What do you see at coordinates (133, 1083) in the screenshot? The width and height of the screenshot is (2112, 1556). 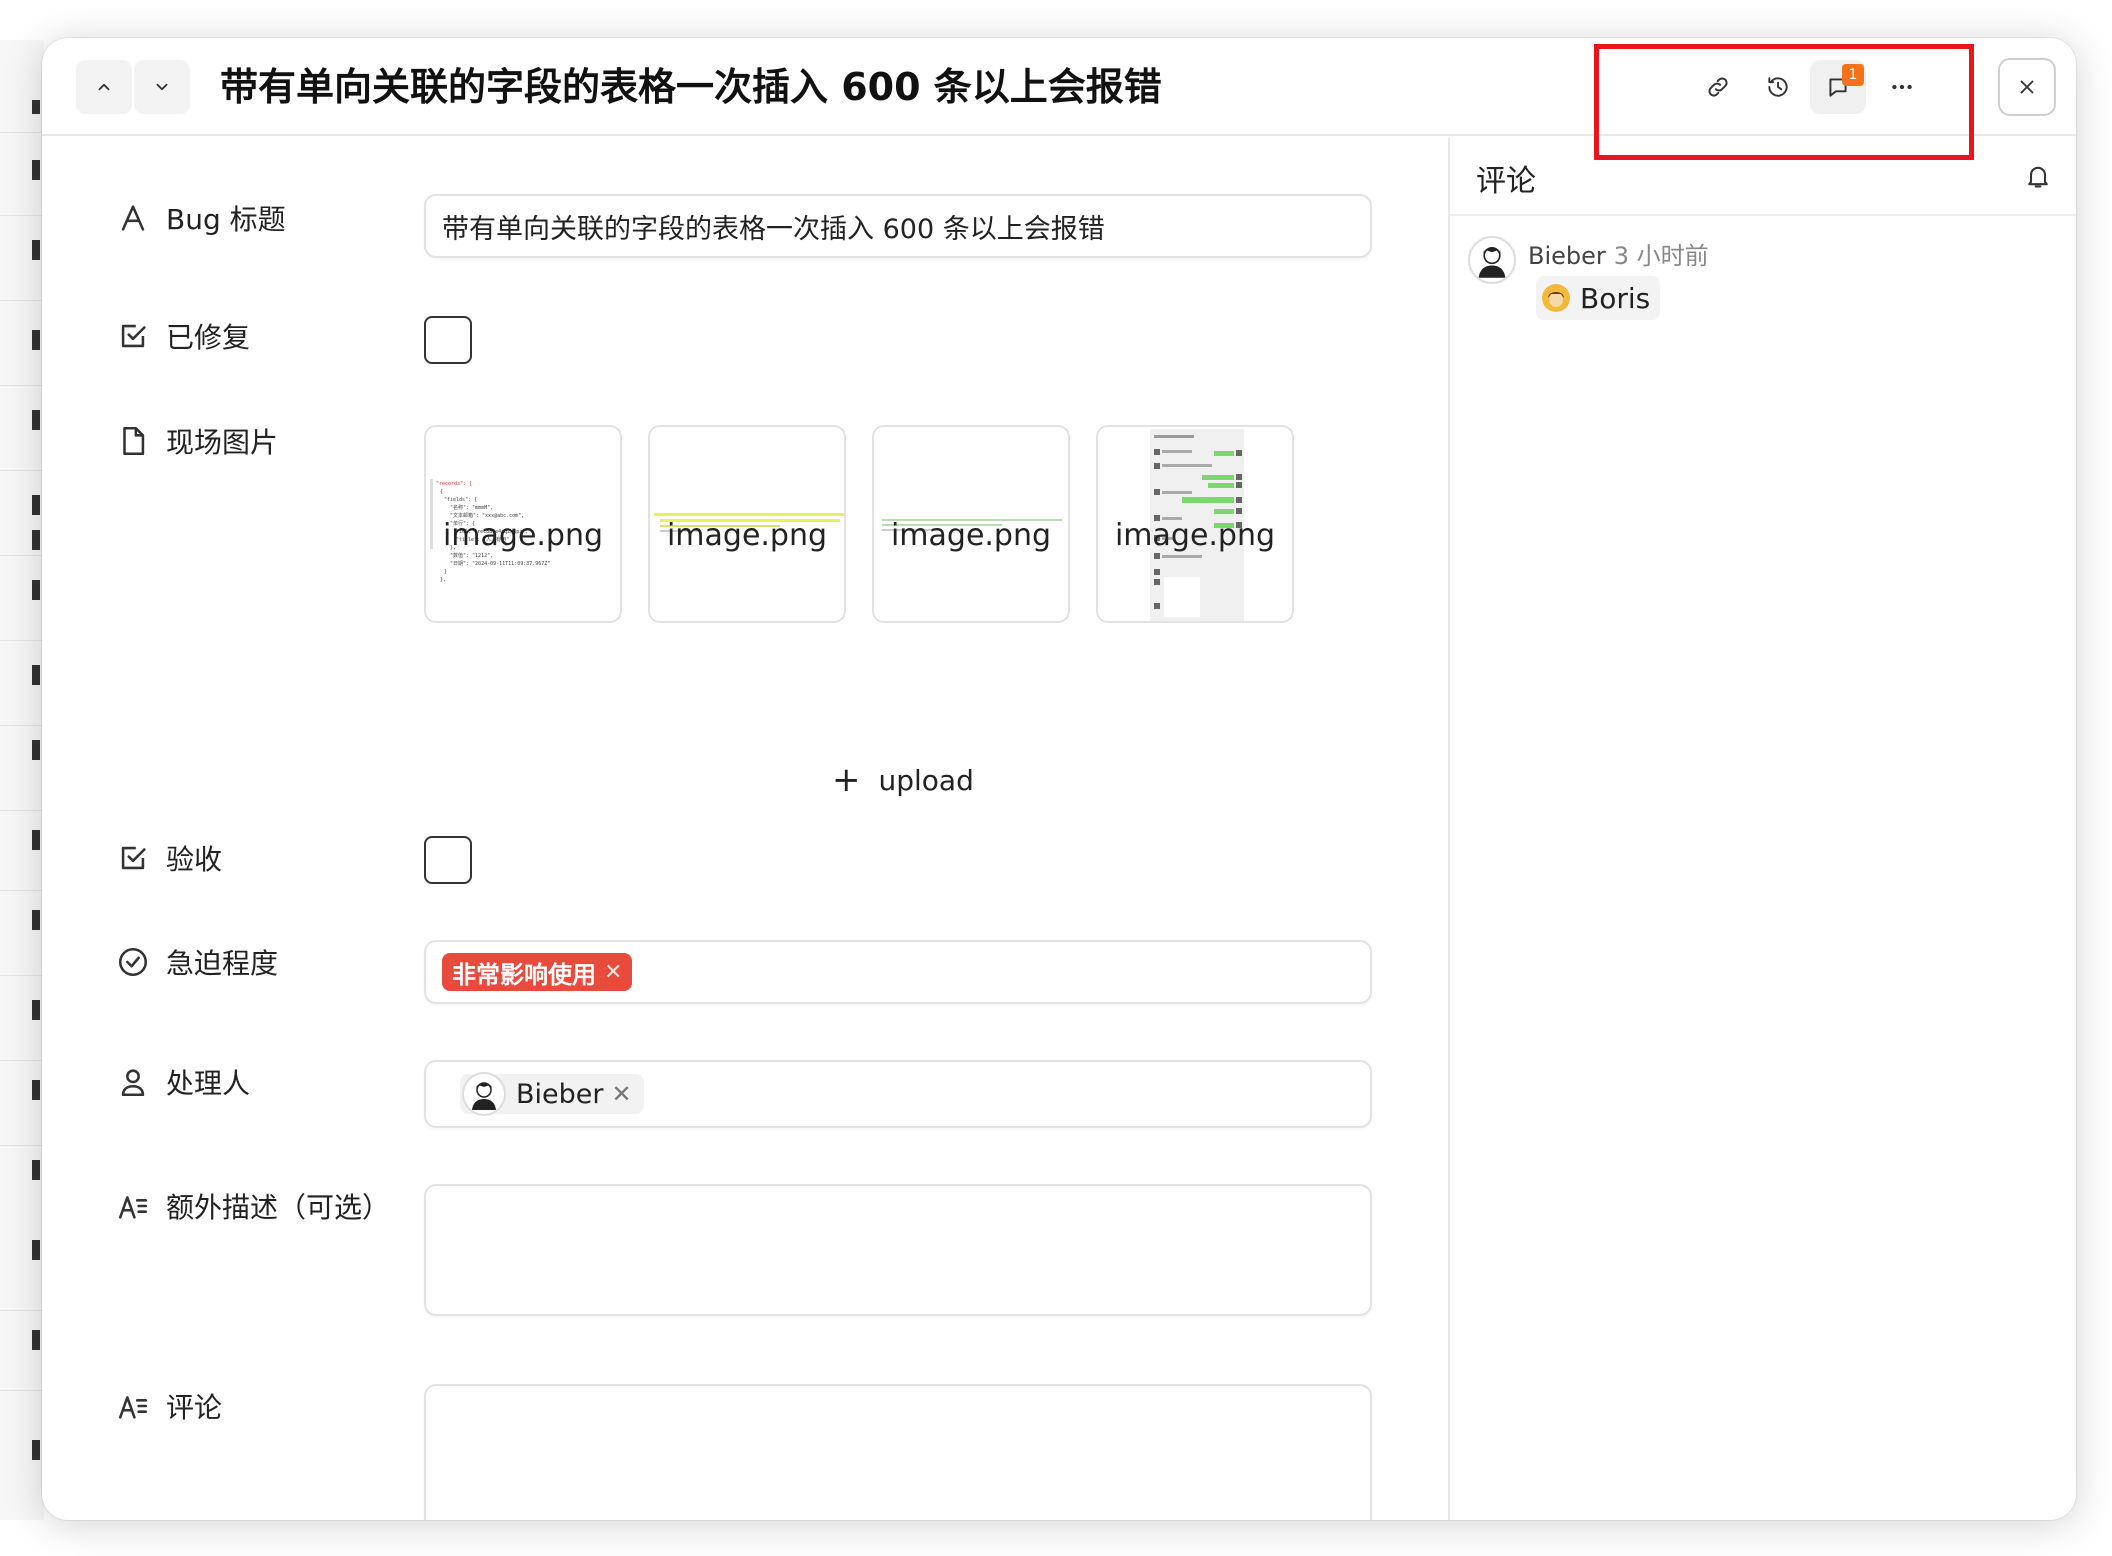 I see `user-field-icon` at bounding box center [133, 1083].